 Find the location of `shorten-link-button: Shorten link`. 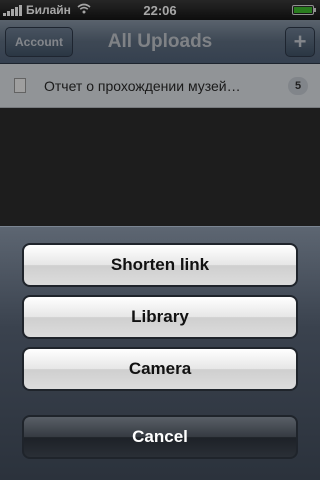

shorten-link-button: Shorten link is located at coordinates (160, 265).